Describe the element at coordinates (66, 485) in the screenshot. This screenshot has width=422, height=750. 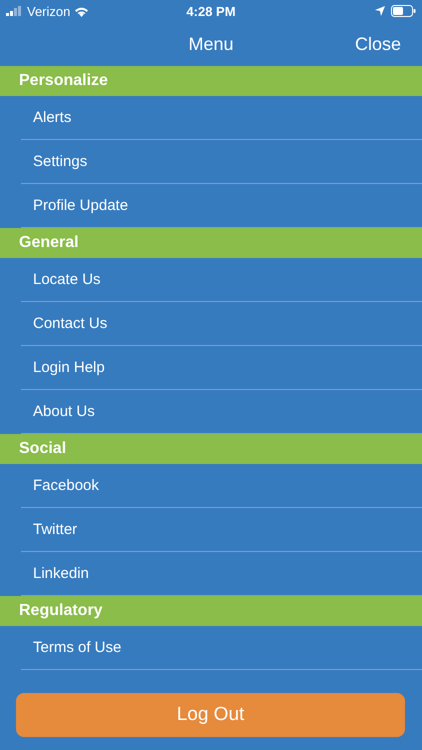
I see `menu-item: Facebook` at that location.